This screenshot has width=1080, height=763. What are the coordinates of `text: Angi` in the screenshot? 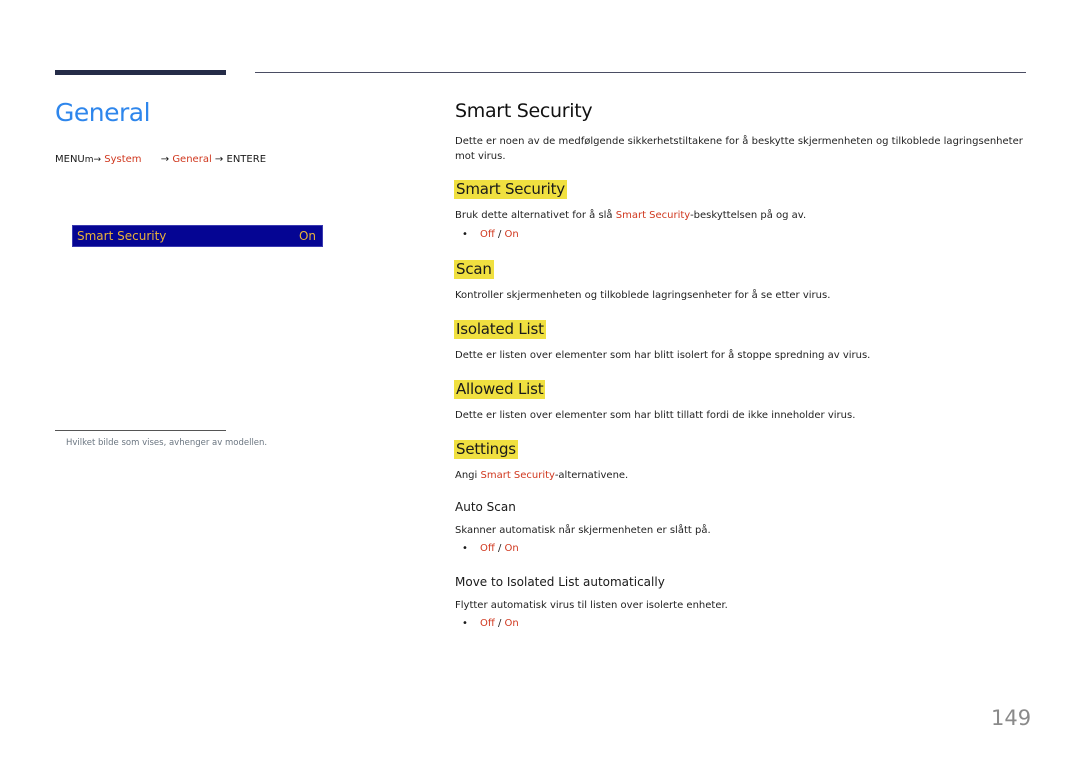 It's located at (468, 475).